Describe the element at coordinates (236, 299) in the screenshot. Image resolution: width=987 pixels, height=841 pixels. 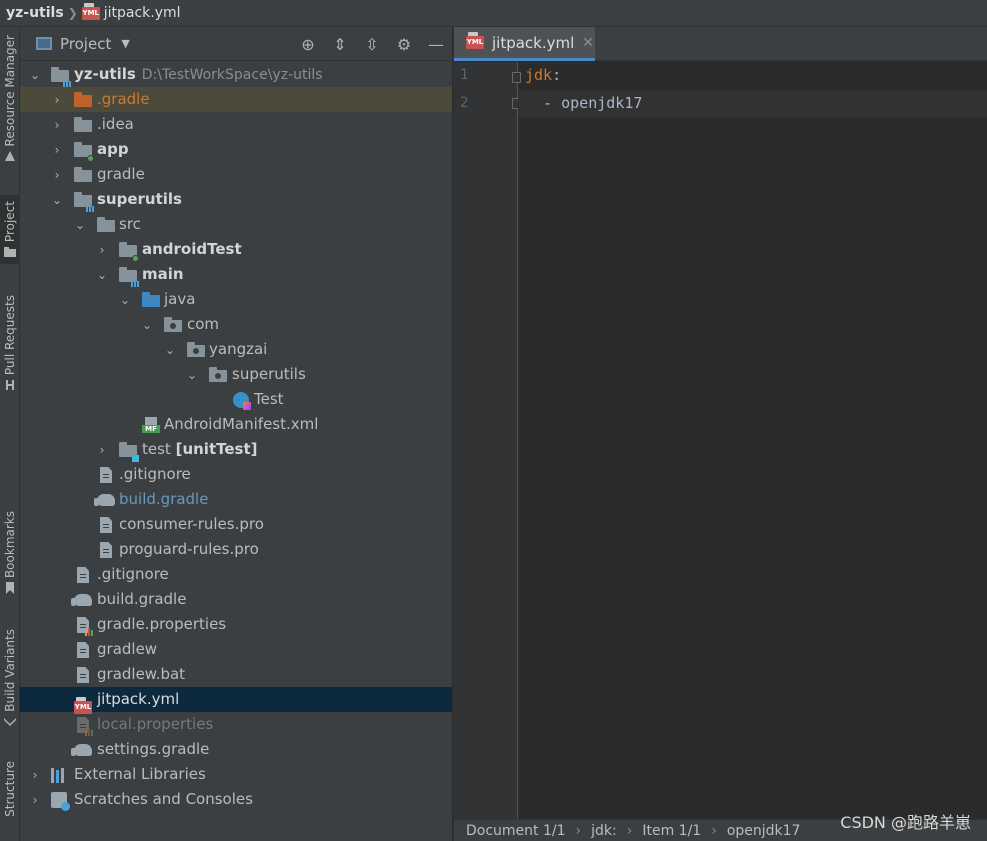
I see `tree-item: ⌄ java` at that location.